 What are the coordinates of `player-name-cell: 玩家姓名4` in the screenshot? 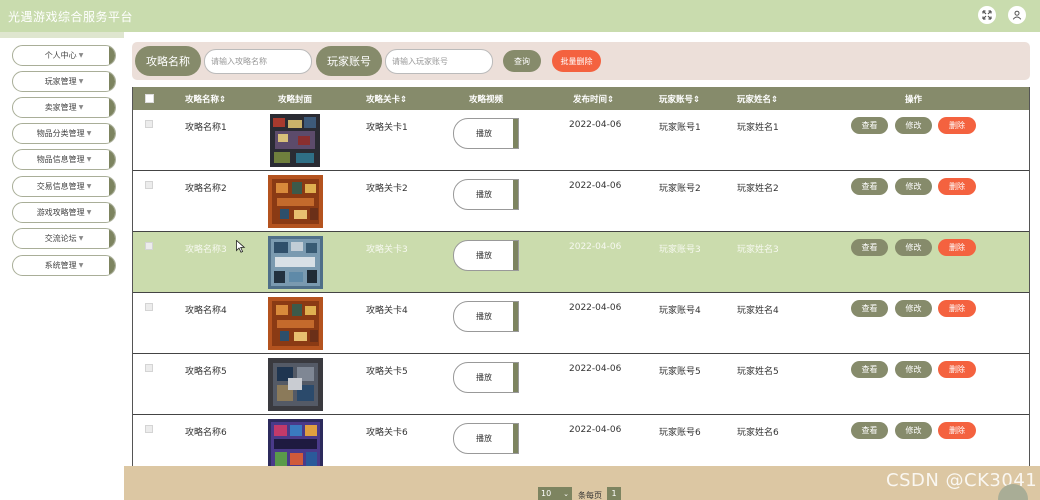 It's located at (758, 311).